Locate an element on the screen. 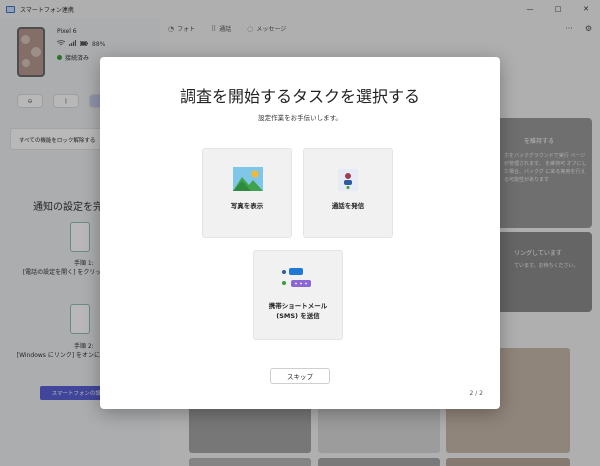 Image resolution: width=600 pixels, height=466 pixels. view-photos-task-button: 写真を表示 is located at coordinates (247, 193).